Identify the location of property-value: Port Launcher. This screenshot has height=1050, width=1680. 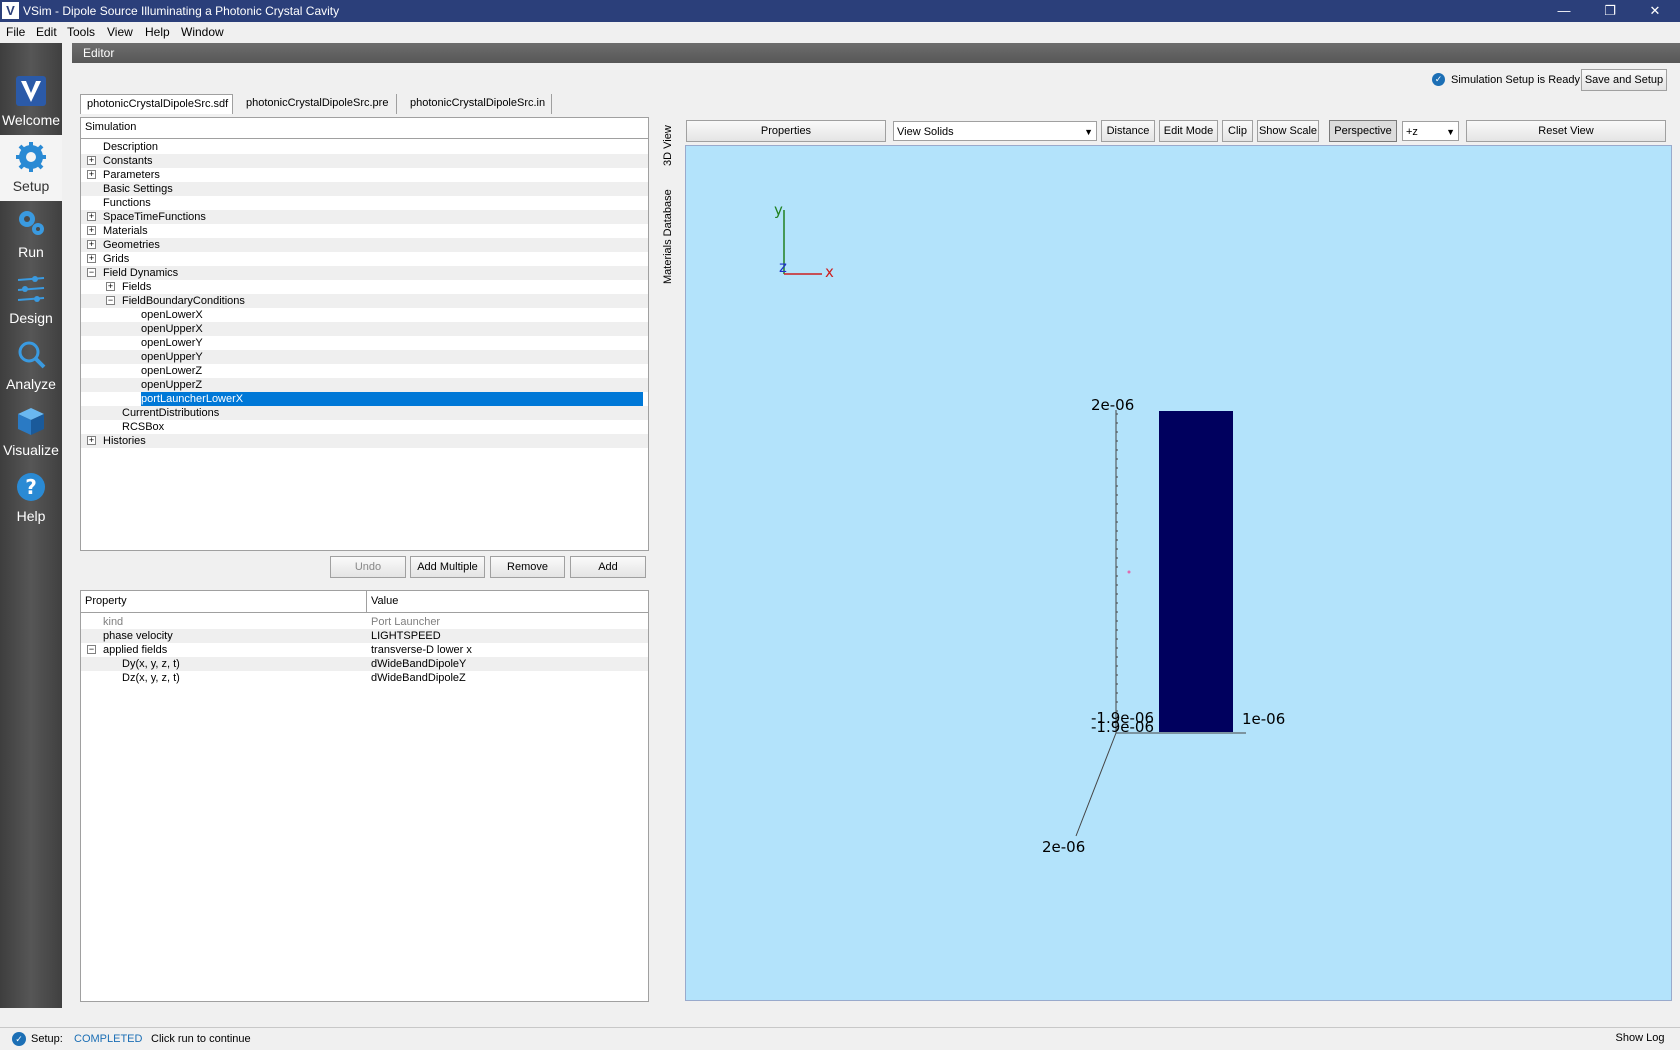
(405, 622).